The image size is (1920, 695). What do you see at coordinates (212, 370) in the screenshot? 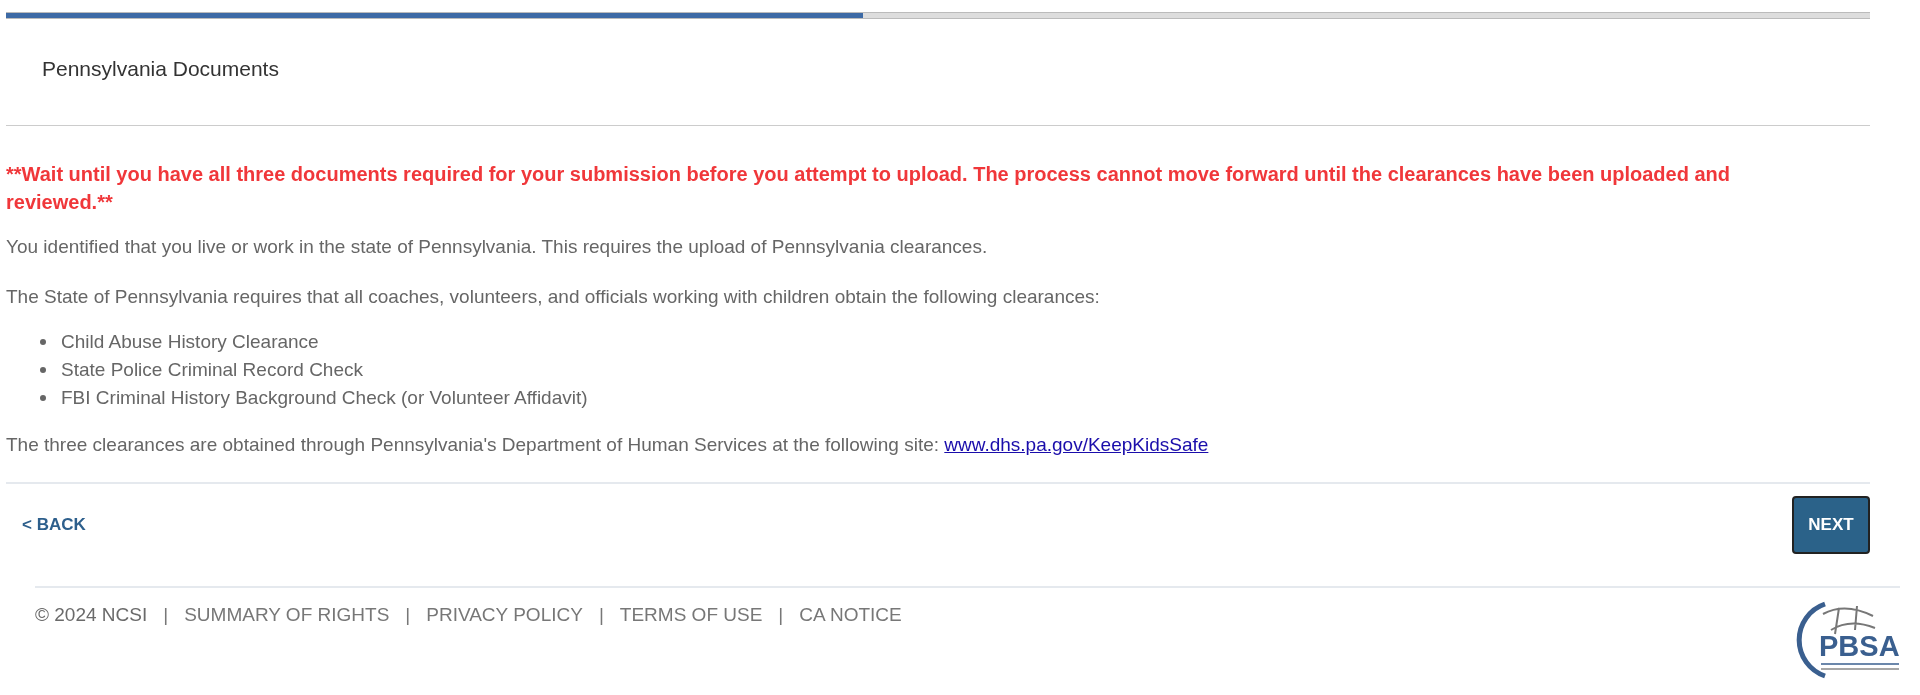
I see `list-item: State Police Criminal Record Check` at bounding box center [212, 370].